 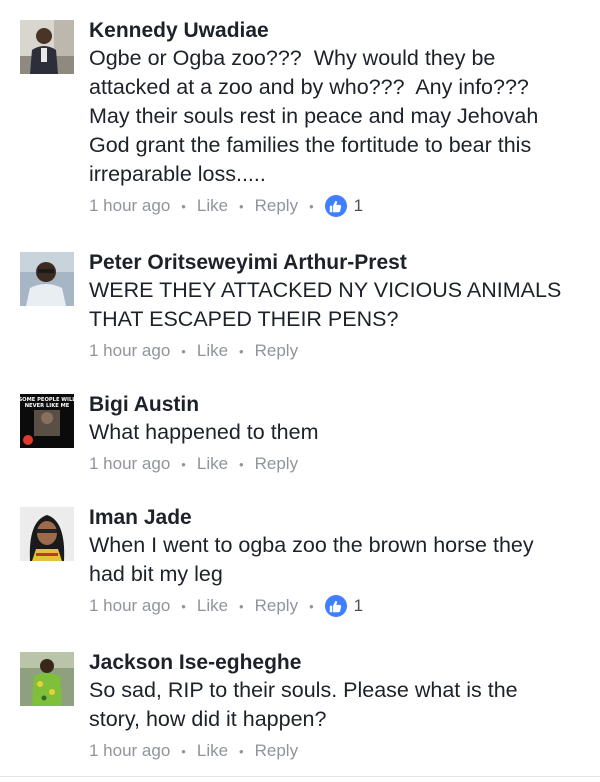 What do you see at coordinates (340, 405) in the screenshot?
I see `comment-author: Bigi Austin` at bounding box center [340, 405].